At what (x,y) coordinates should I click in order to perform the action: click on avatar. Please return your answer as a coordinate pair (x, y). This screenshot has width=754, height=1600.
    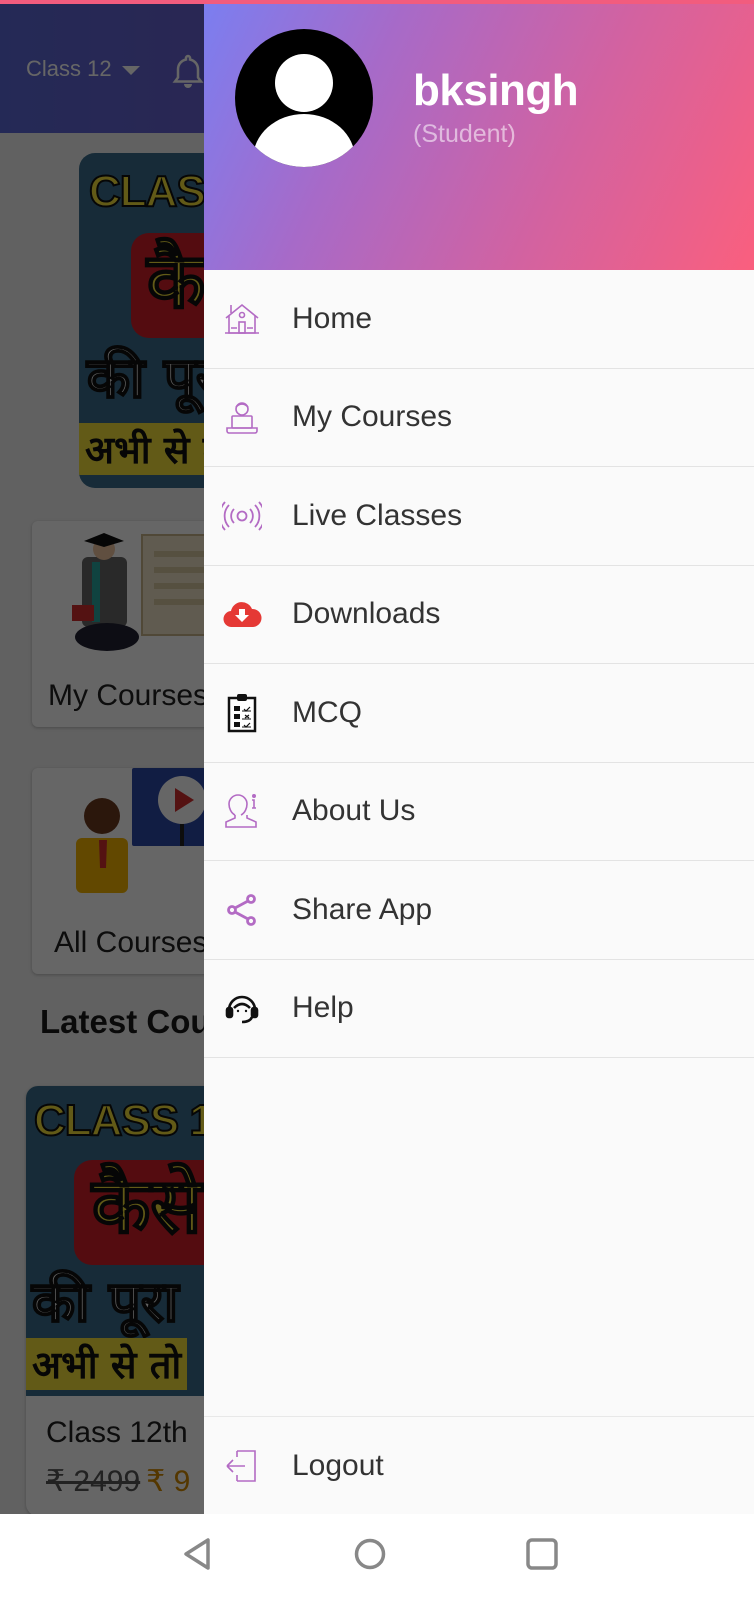
    Looking at the image, I should click on (304, 98).